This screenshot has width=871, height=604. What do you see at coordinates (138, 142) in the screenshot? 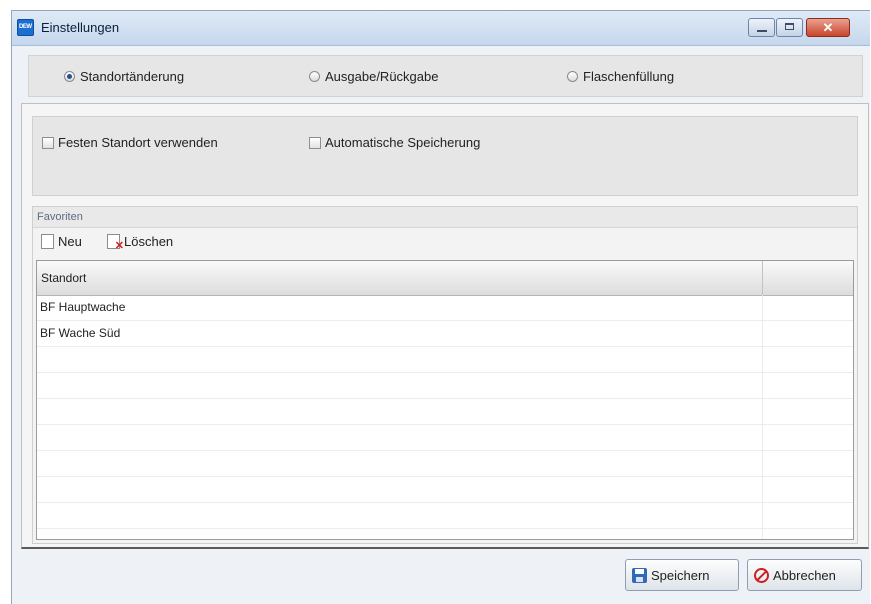
I see `checkbox-label: Festen Standort verwenden` at bounding box center [138, 142].